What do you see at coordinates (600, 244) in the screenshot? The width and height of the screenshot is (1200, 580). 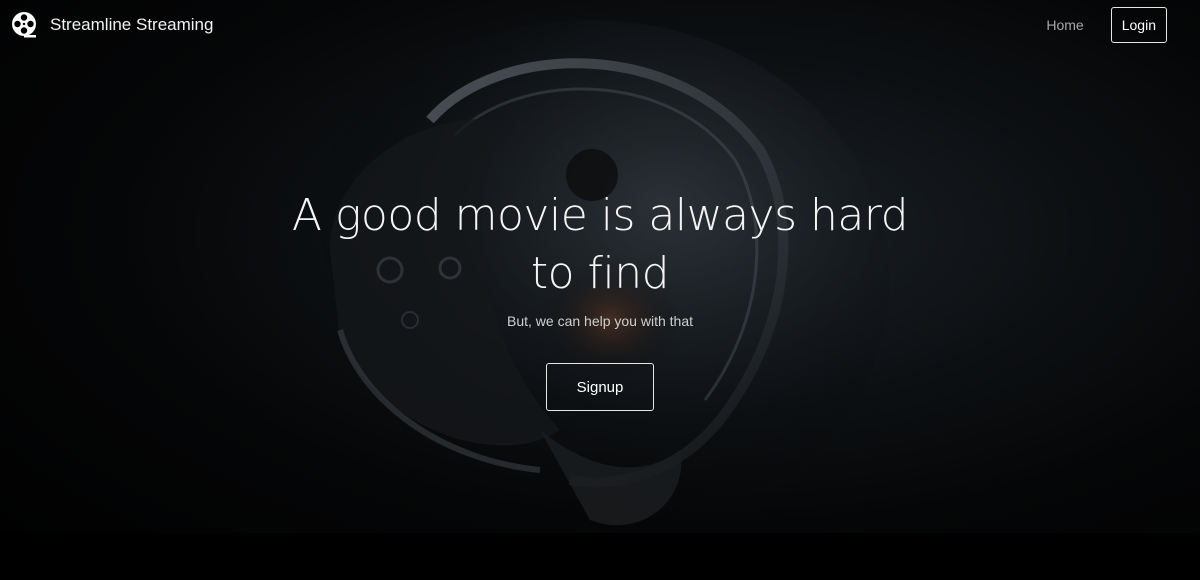 I see `hero-title: A good movie is always hard to find` at bounding box center [600, 244].